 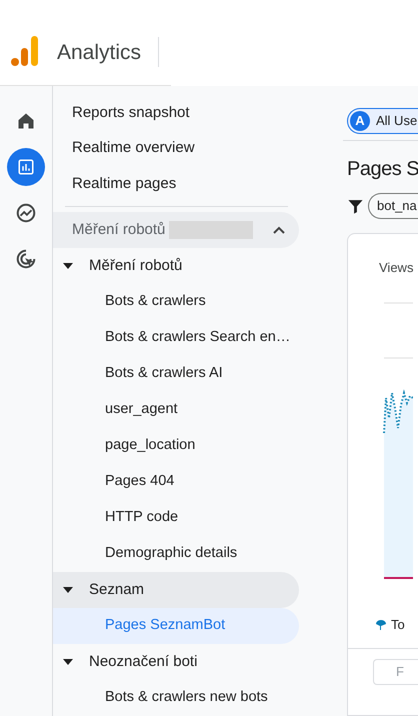 What do you see at coordinates (26, 259) in the screenshot?
I see `target-cursor-icon` at bounding box center [26, 259].